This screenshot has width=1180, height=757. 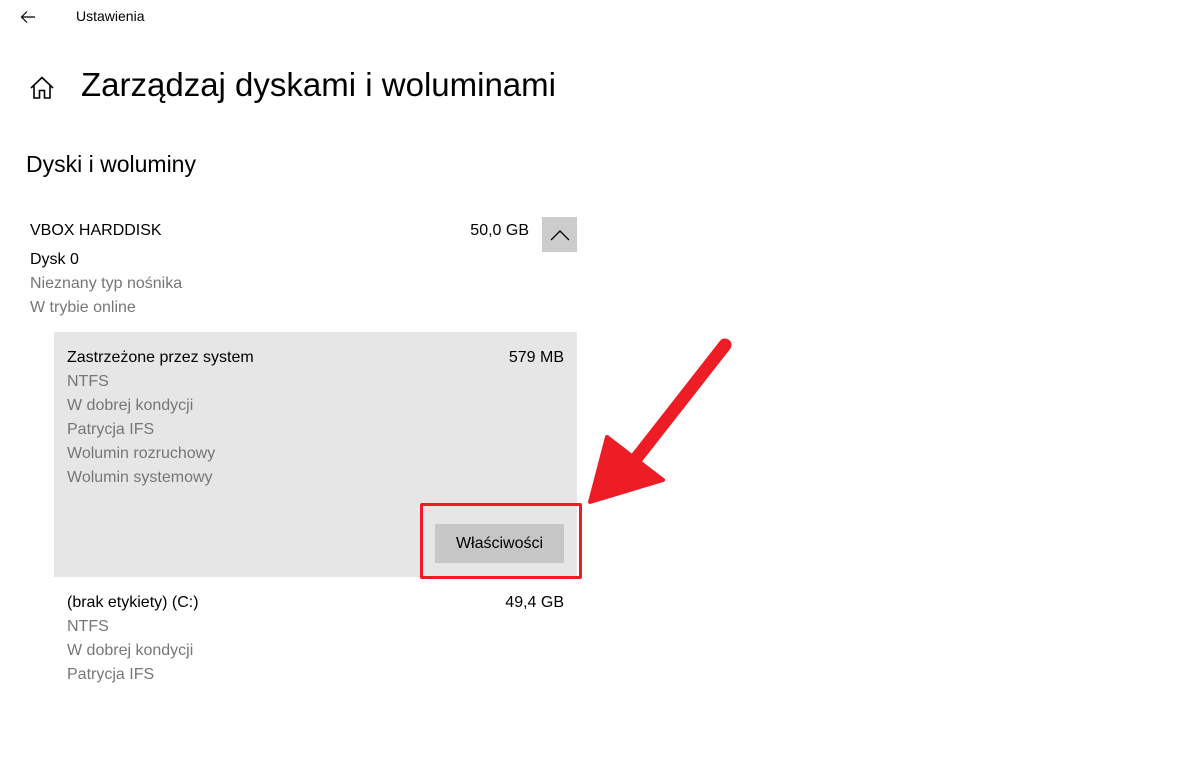 What do you see at coordinates (96, 230) in the screenshot?
I see `disk-name: VBOX HARDDISK` at bounding box center [96, 230].